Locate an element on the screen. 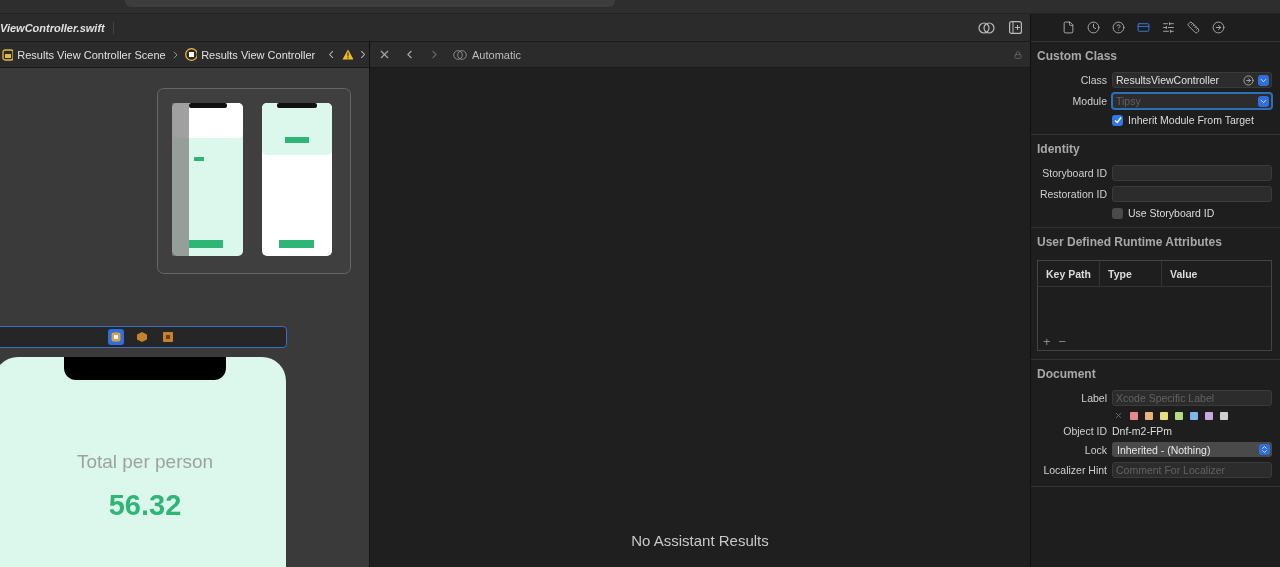  editor-tab: ViewController.swift is located at coordinates (57, 27).